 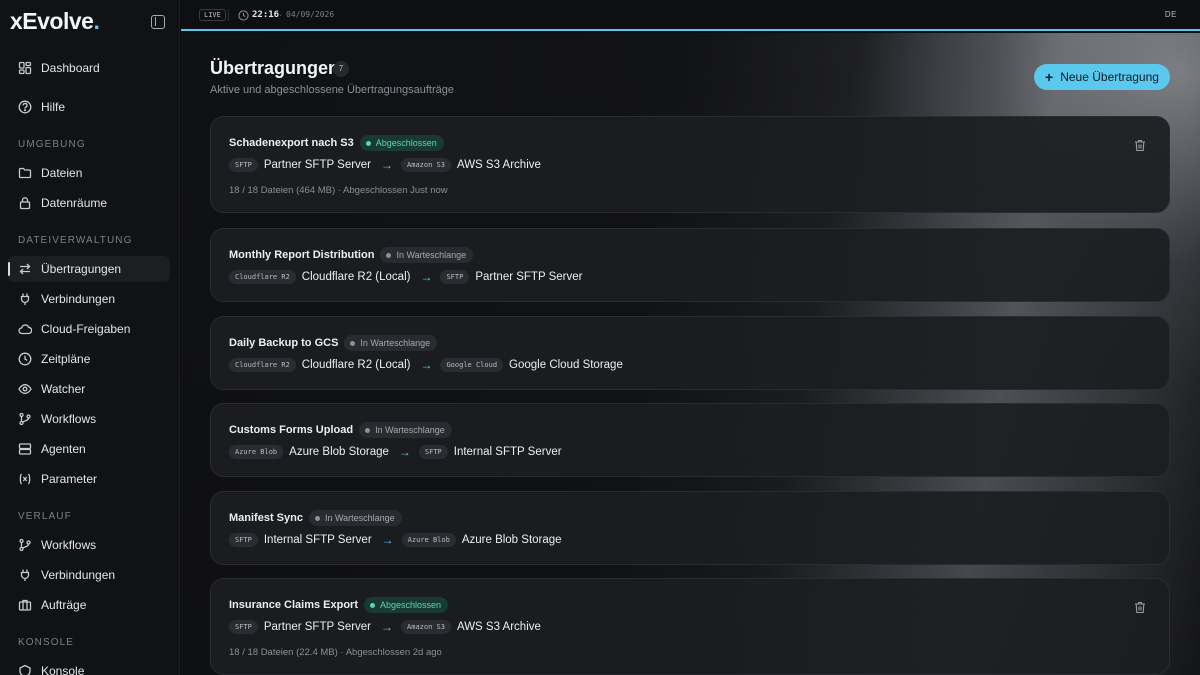 I want to click on sidebar-item-help: Hilfe, so click(x=89, y=107).